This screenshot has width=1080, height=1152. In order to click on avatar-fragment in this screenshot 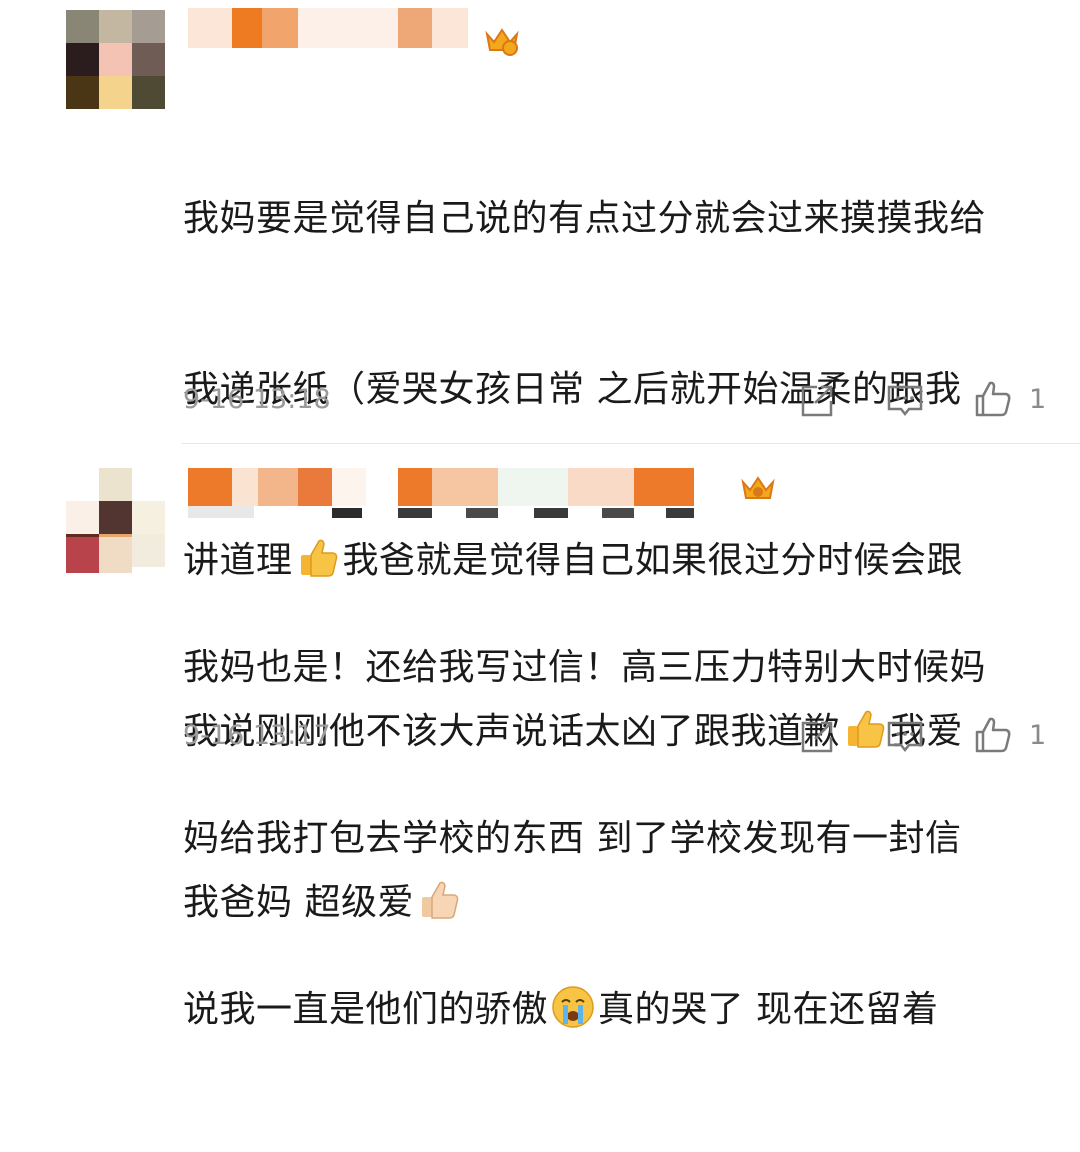, I will do `click(115, 555)`.